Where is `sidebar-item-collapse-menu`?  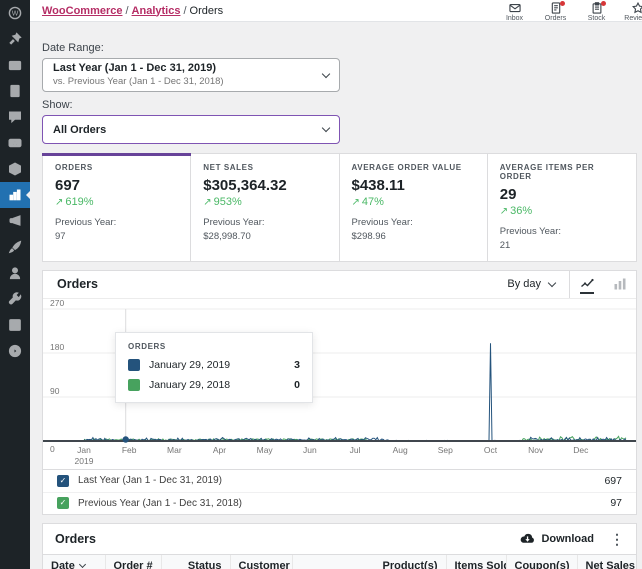
sidebar-item-collapse-menu is located at coordinates (15, 351).